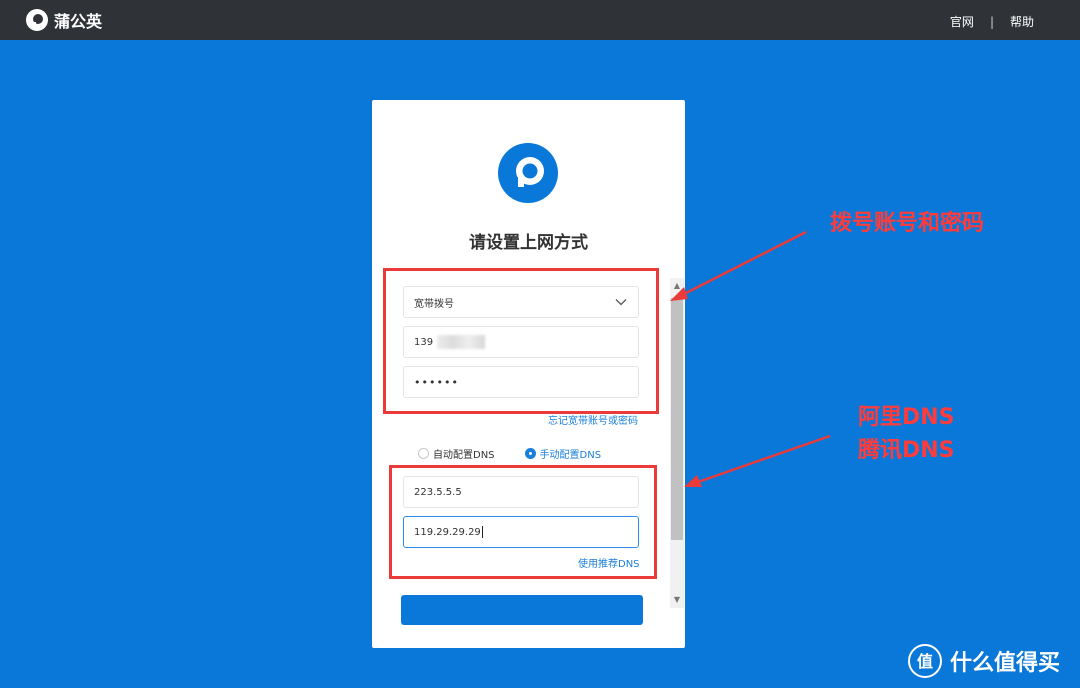 The width and height of the screenshot is (1080, 688). I want to click on smzdm-badge-icon: 值, so click(925, 661).